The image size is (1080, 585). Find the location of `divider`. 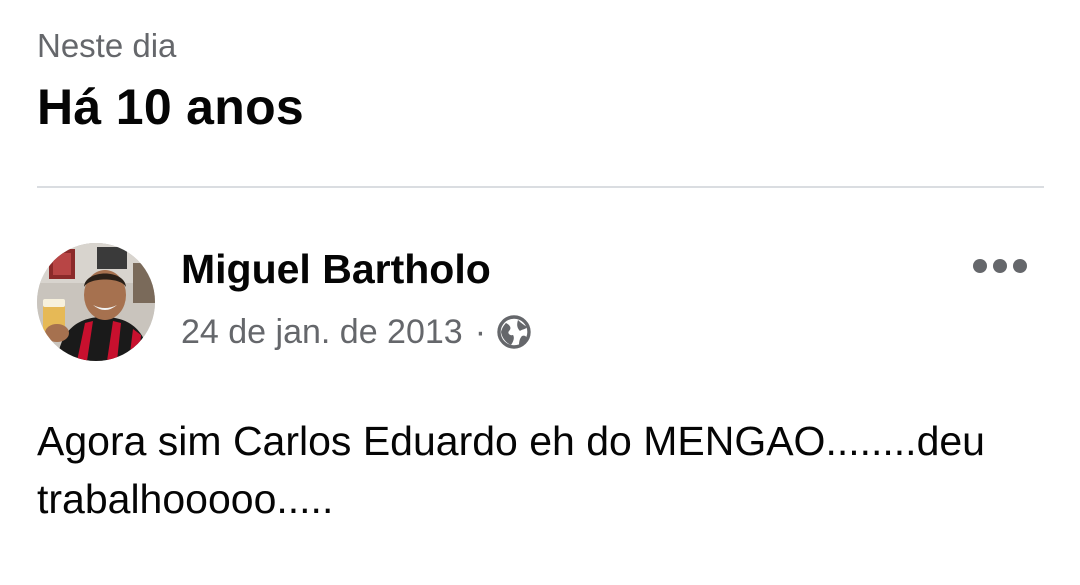

divider is located at coordinates (540, 187).